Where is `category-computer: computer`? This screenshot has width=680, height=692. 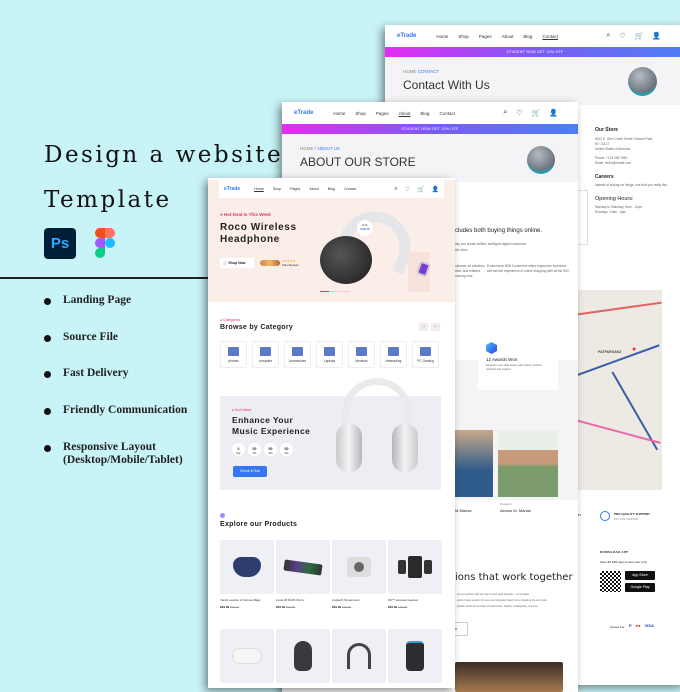
category-computer: computer is located at coordinates (265, 354).